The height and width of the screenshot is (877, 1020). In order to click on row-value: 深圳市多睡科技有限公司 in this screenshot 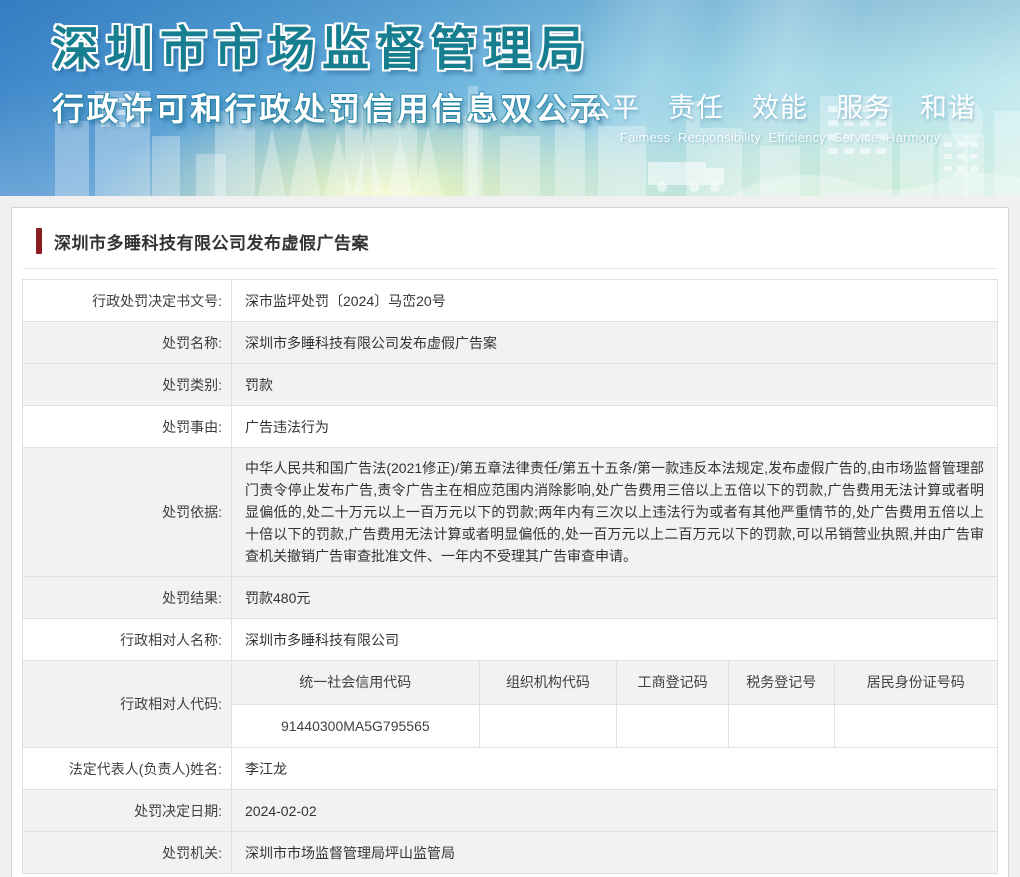, I will do `click(614, 639)`.